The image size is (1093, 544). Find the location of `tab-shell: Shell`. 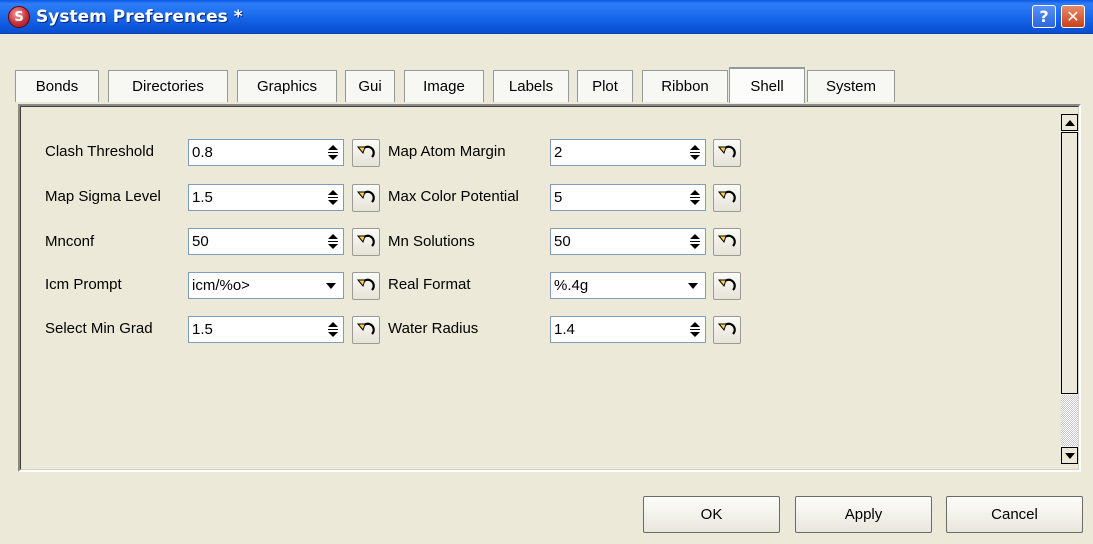

tab-shell: Shell is located at coordinates (767, 85).